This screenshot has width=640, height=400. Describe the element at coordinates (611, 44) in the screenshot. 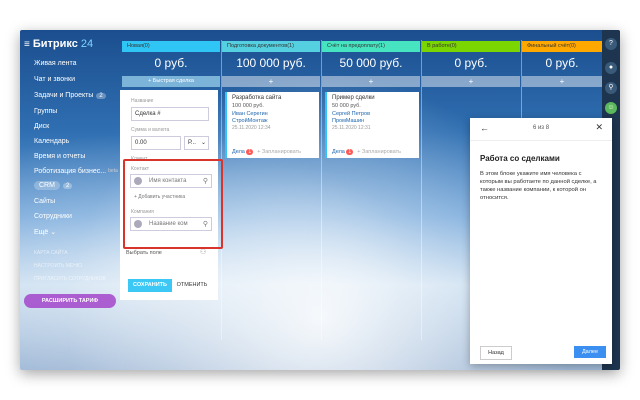

I see `help-icon: ?` at that location.